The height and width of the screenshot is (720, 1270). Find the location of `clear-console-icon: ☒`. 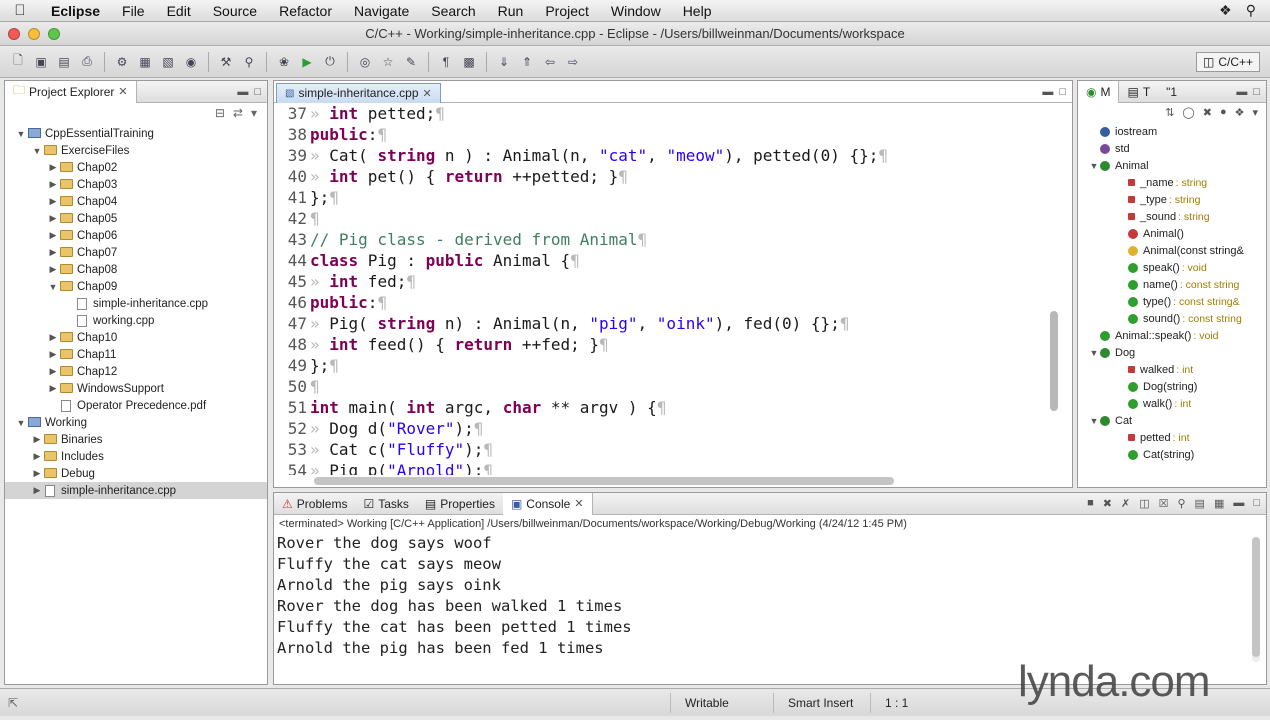

clear-console-icon: ☒ is located at coordinates (1164, 503).